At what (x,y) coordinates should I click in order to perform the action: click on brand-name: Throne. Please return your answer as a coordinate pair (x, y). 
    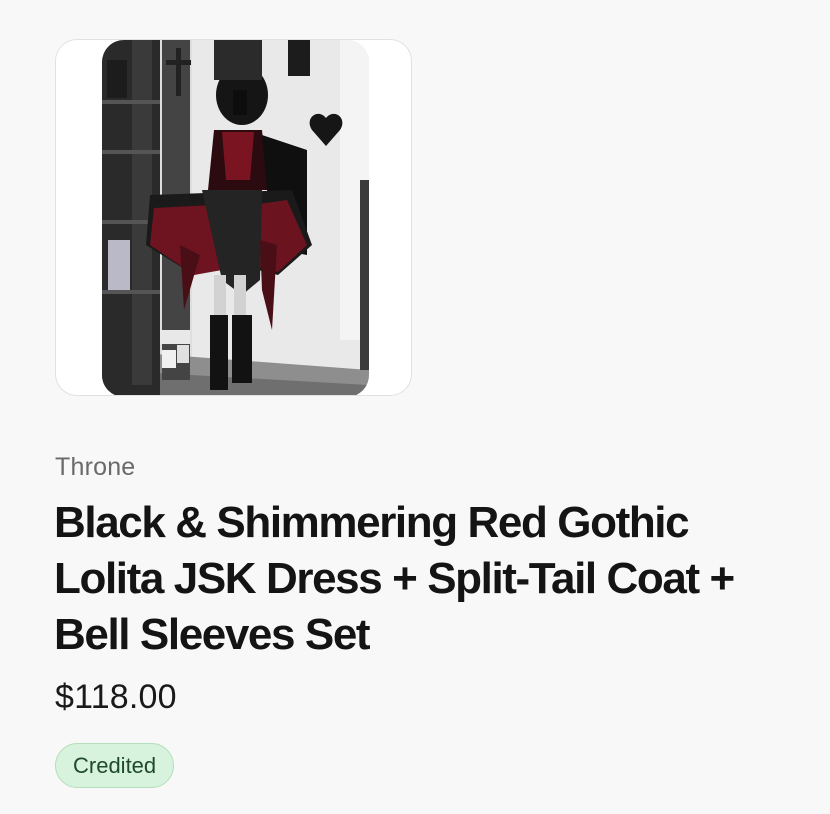
    Looking at the image, I should click on (95, 467).